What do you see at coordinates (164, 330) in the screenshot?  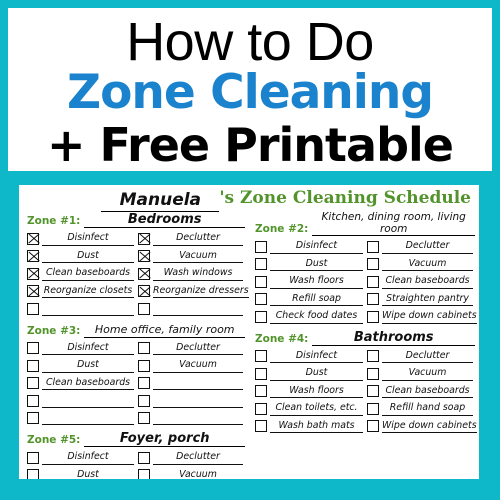 I see `zone-value-field: Home office, family room` at bounding box center [164, 330].